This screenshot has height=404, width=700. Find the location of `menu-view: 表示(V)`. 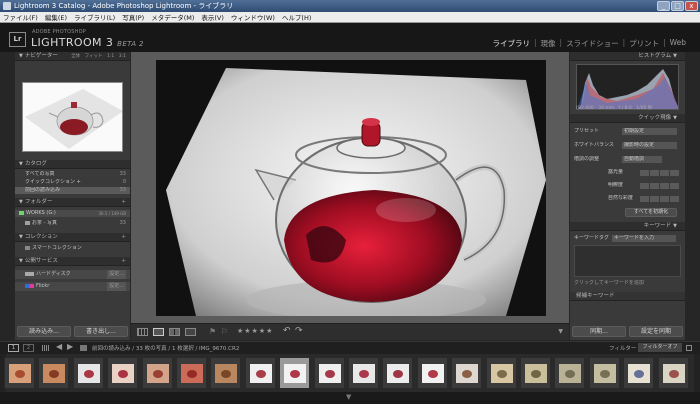

menu-view: 表示(V) is located at coordinates (212, 17).